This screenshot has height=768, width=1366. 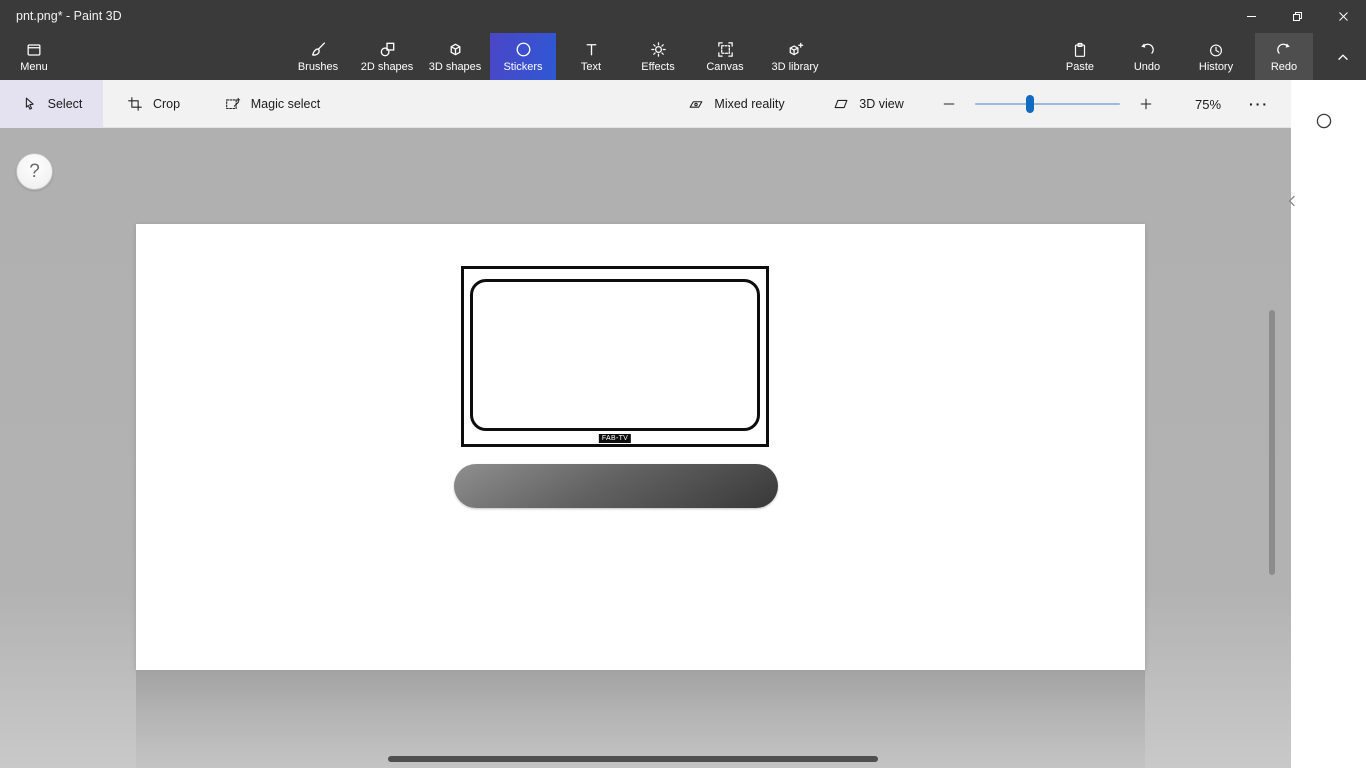 I want to click on zoom-in-button, so click(x=1146, y=104).